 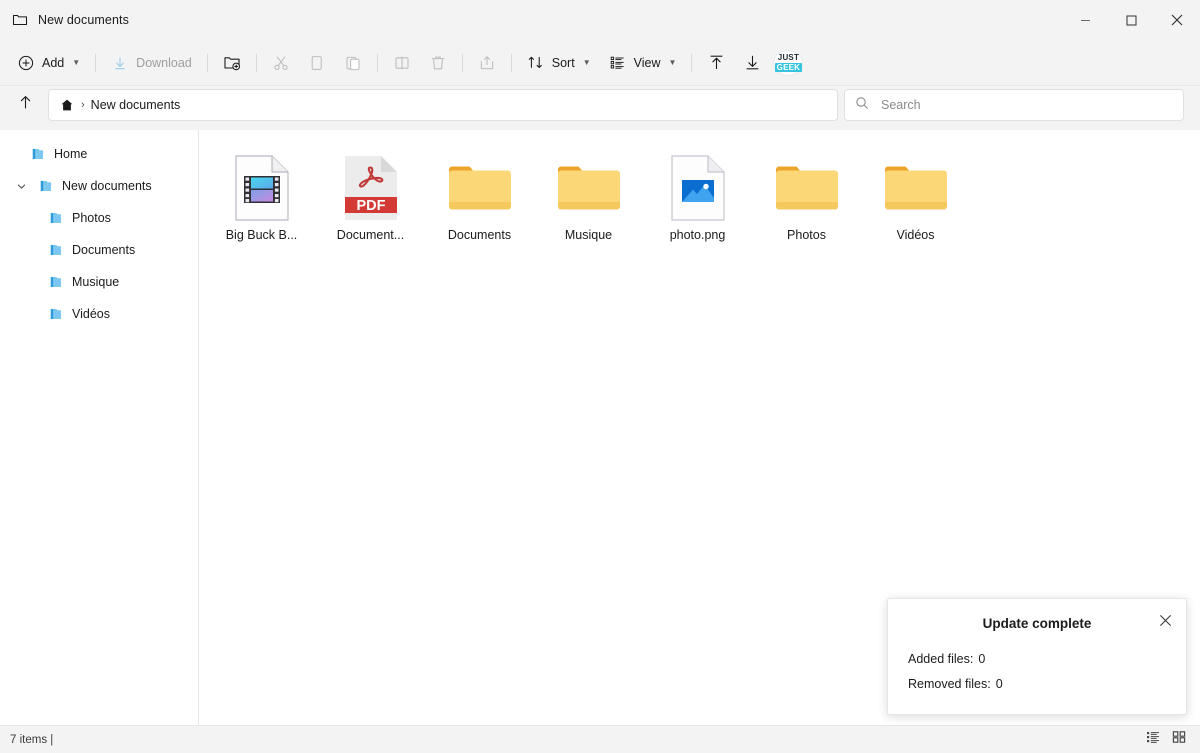 I want to click on logo-bottom-text: GEEK, so click(x=788, y=67).